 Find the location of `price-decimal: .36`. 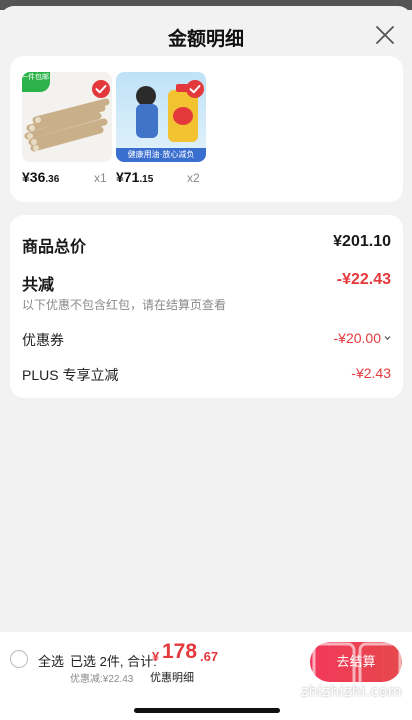

price-decimal: .36 is located at coordinates (52, 179).